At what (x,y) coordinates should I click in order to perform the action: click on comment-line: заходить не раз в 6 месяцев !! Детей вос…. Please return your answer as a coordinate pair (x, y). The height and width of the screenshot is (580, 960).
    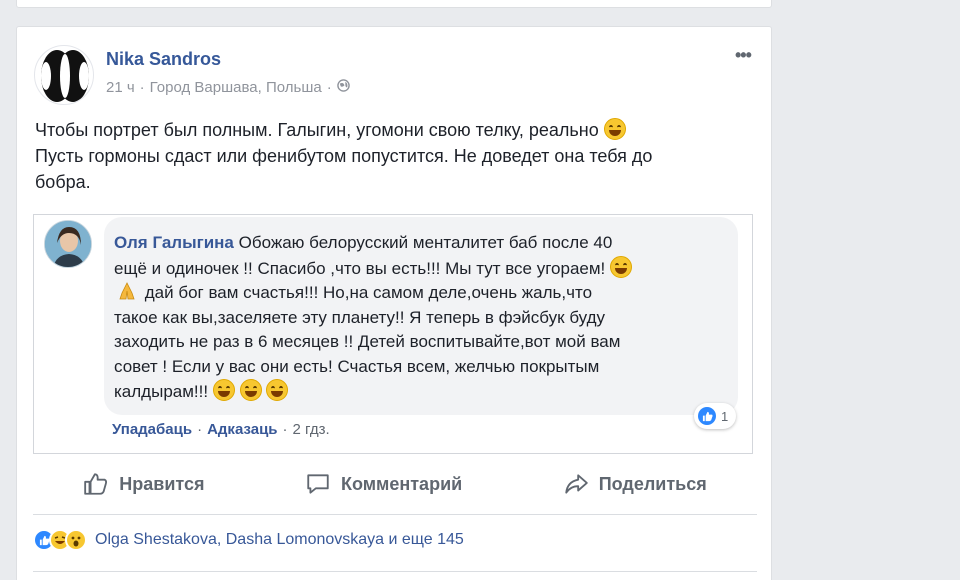
    Looking at the image, I should click on (367, 341).